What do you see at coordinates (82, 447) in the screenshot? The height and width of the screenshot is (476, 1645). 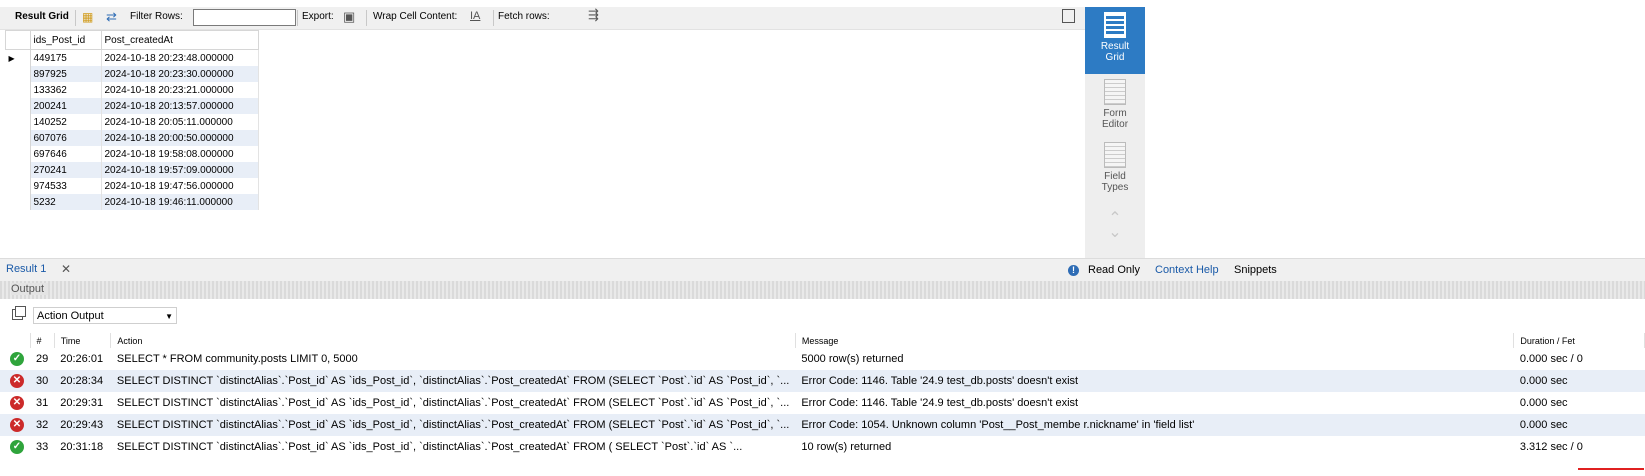 I see `output-time: 20:31:18` at bounding box center [82, 447].